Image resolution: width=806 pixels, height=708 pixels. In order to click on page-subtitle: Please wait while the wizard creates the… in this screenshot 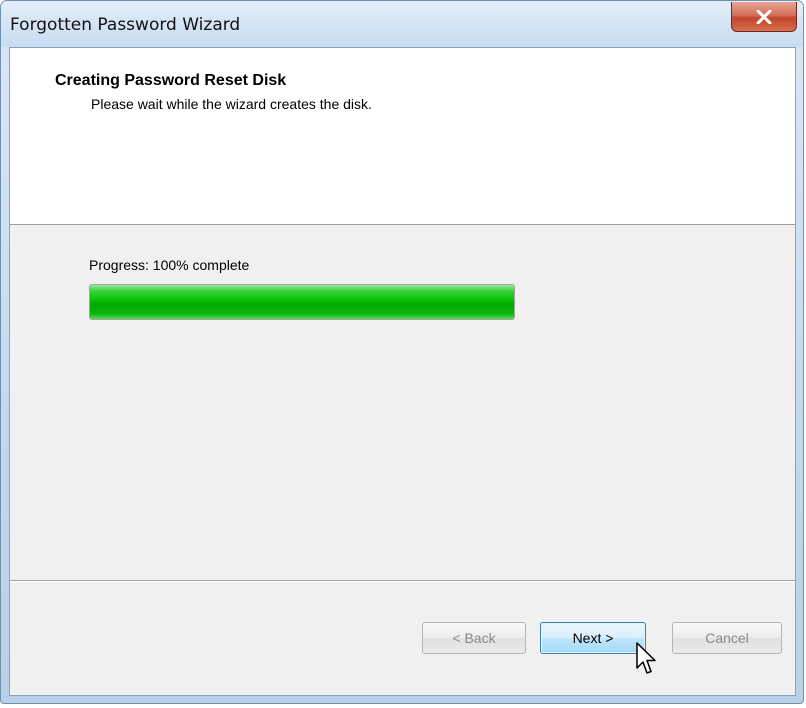, I will do `click(231, 104)`.